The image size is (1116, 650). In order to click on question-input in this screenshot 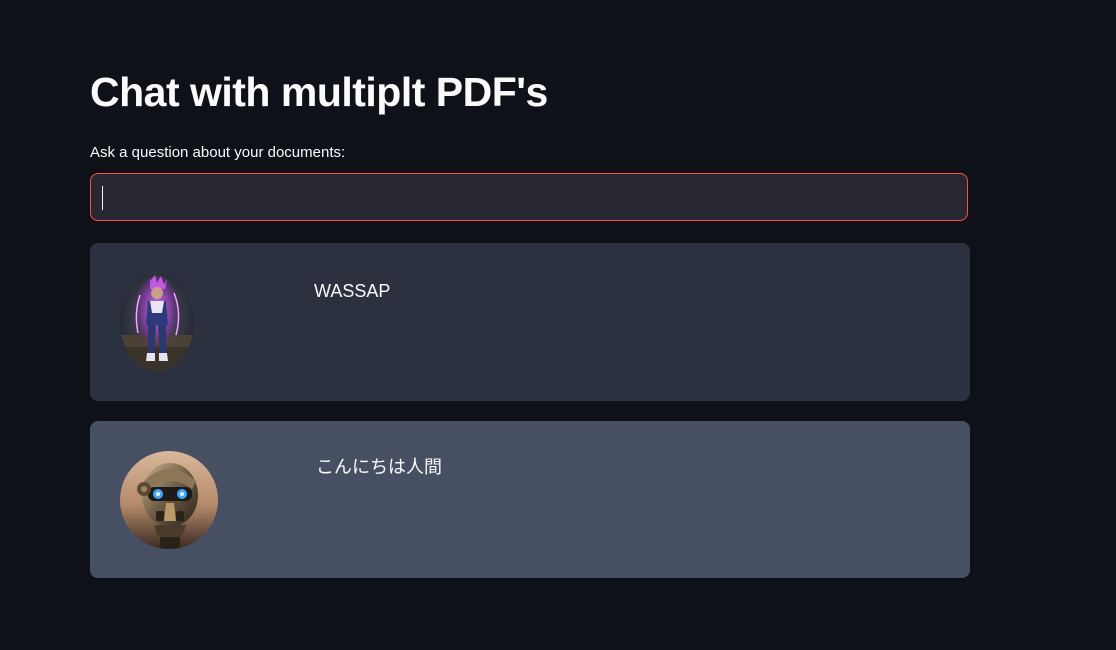, I will do `click(529, 197)`.